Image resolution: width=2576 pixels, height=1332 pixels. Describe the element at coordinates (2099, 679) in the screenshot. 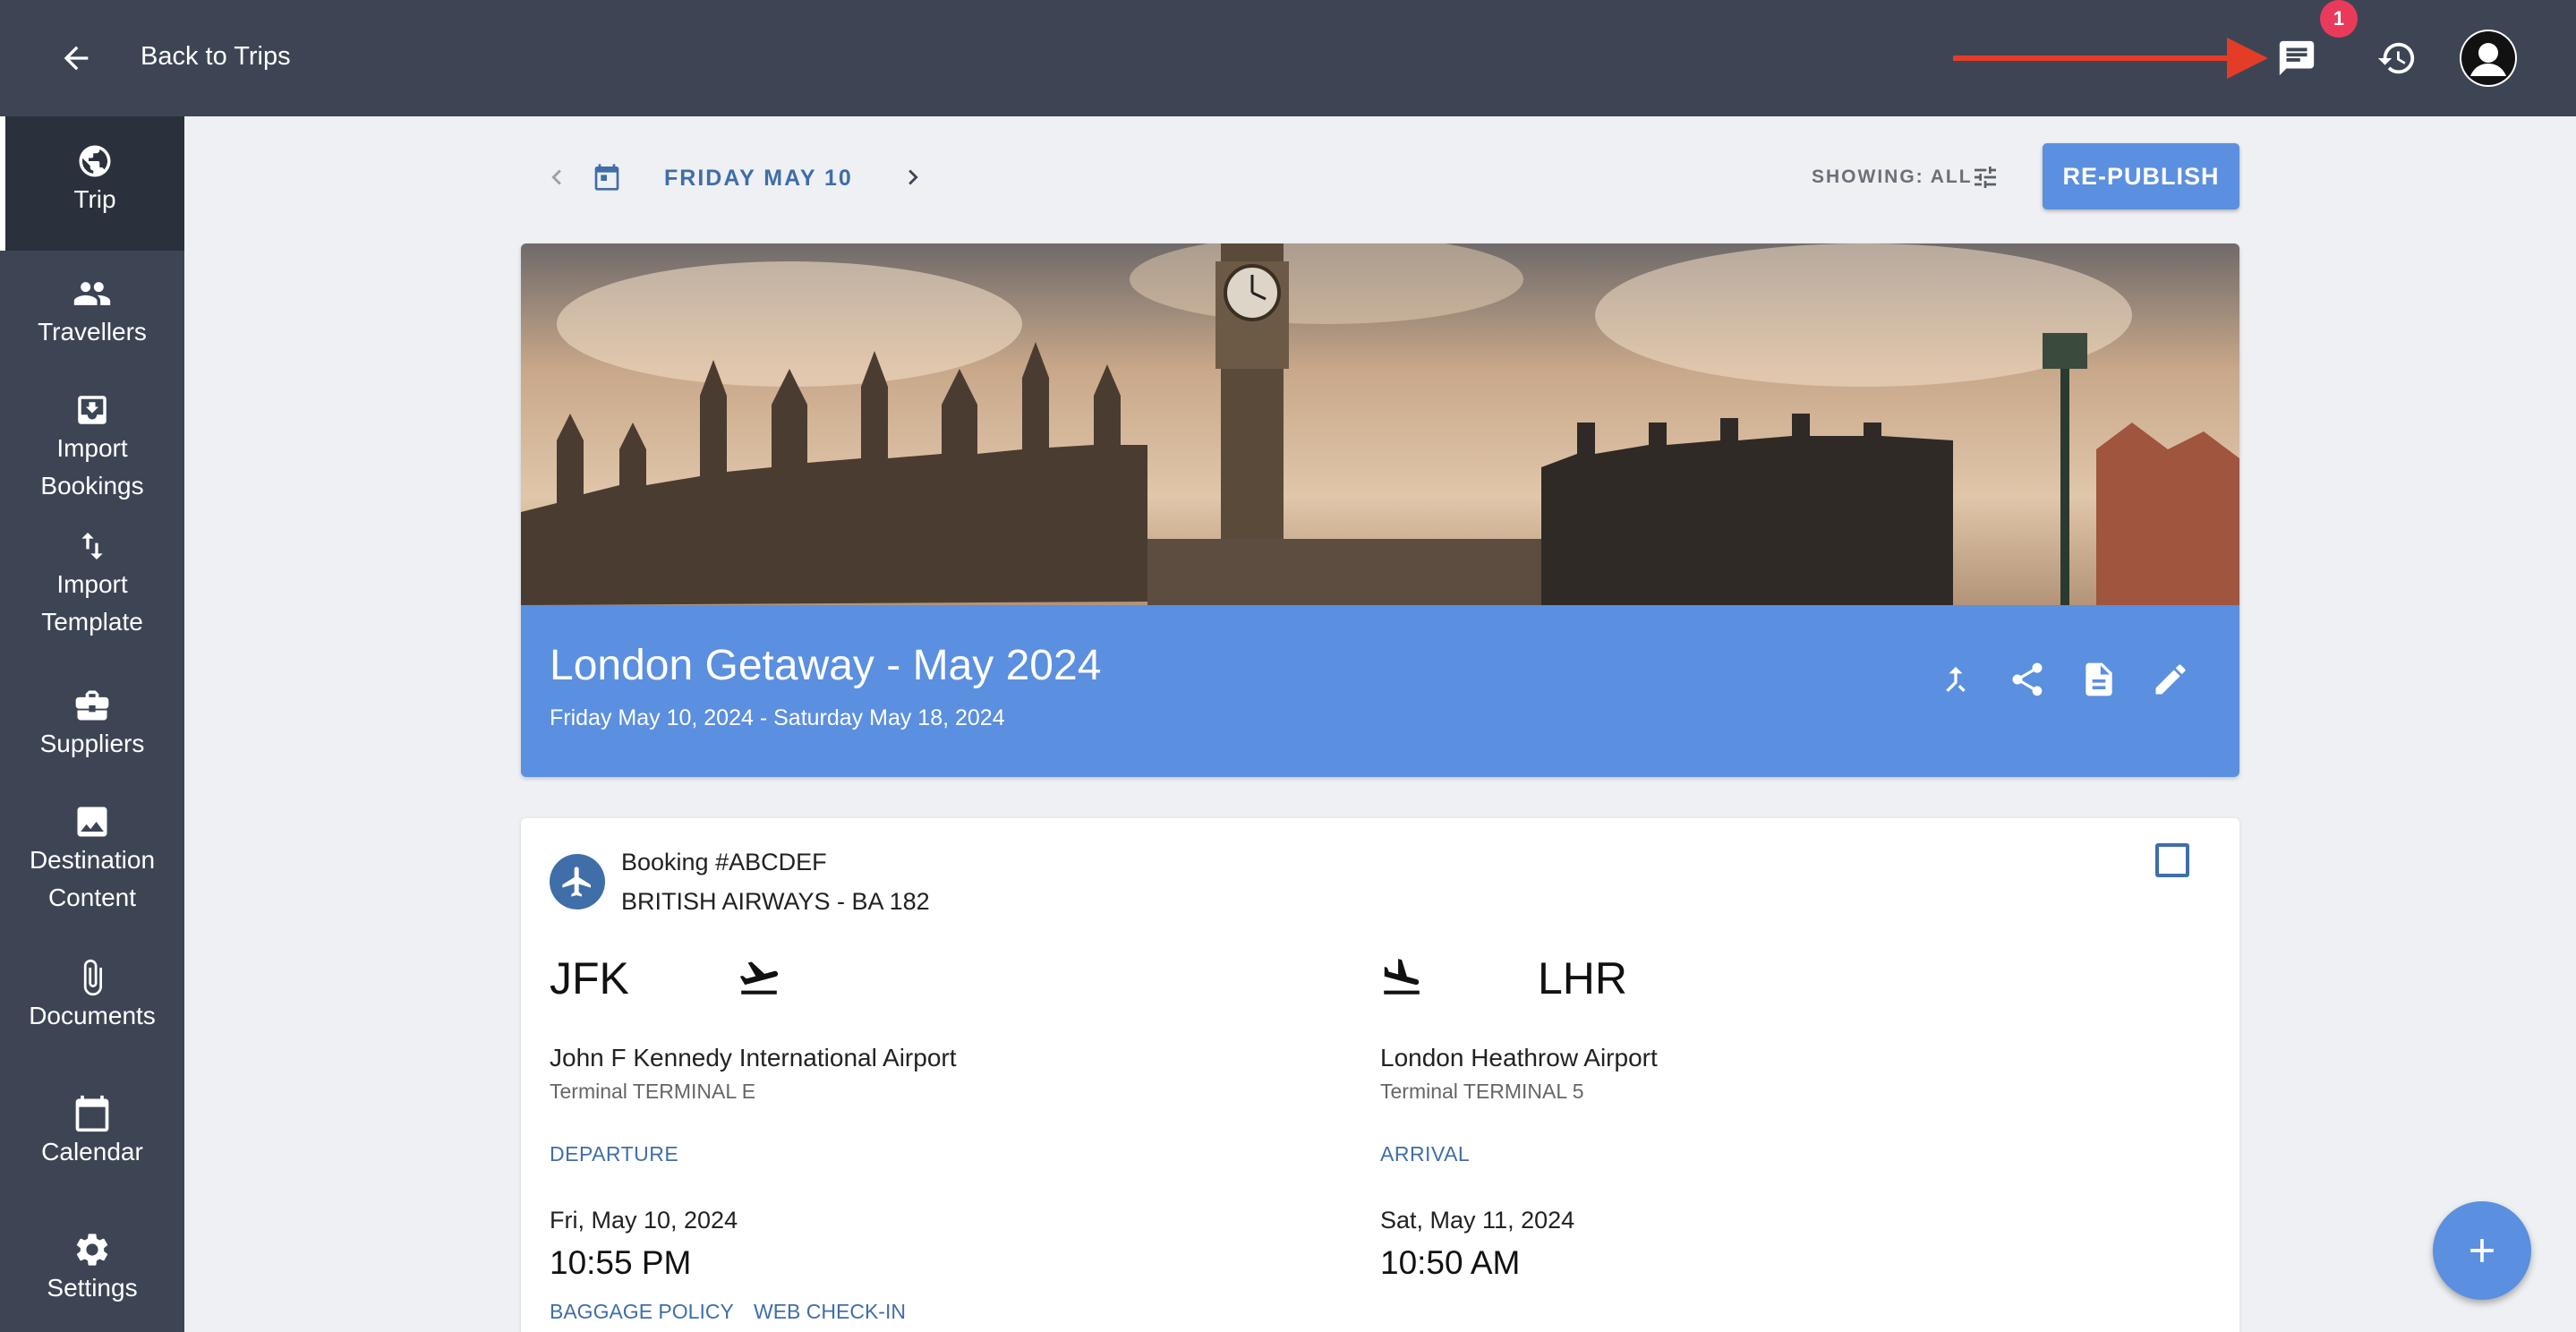

I see `document-icon` at that location.